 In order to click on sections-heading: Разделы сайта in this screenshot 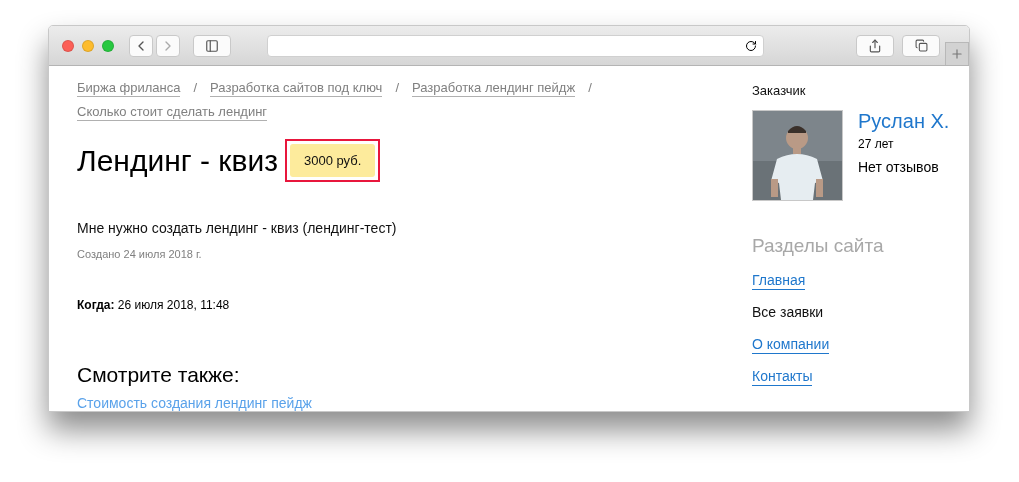, I will do `click(818, 246)`.